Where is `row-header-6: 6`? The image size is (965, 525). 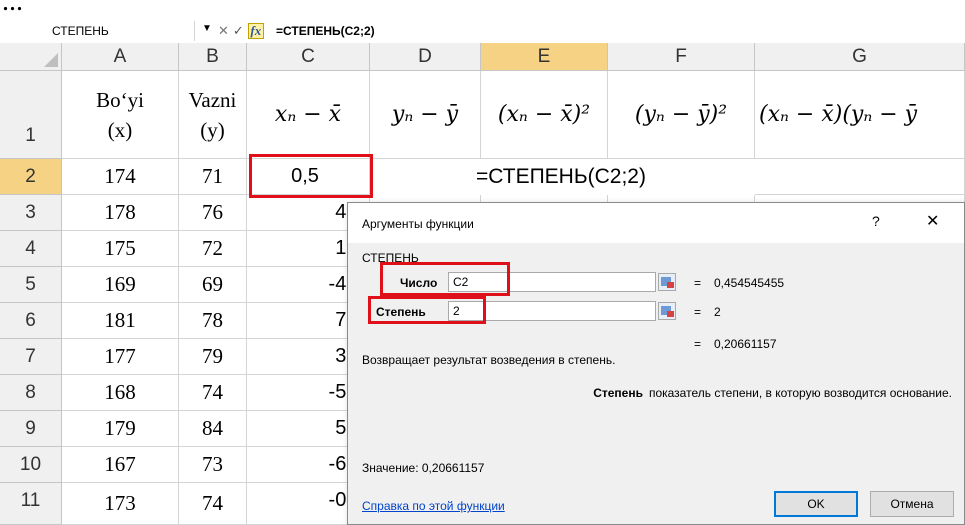
row-header-6: 6 is located at coordinates (31, 321).